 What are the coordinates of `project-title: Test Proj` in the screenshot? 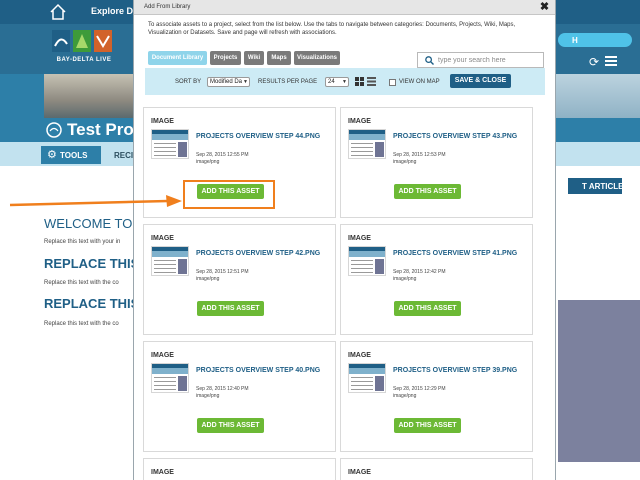 It's located at (103, 129).